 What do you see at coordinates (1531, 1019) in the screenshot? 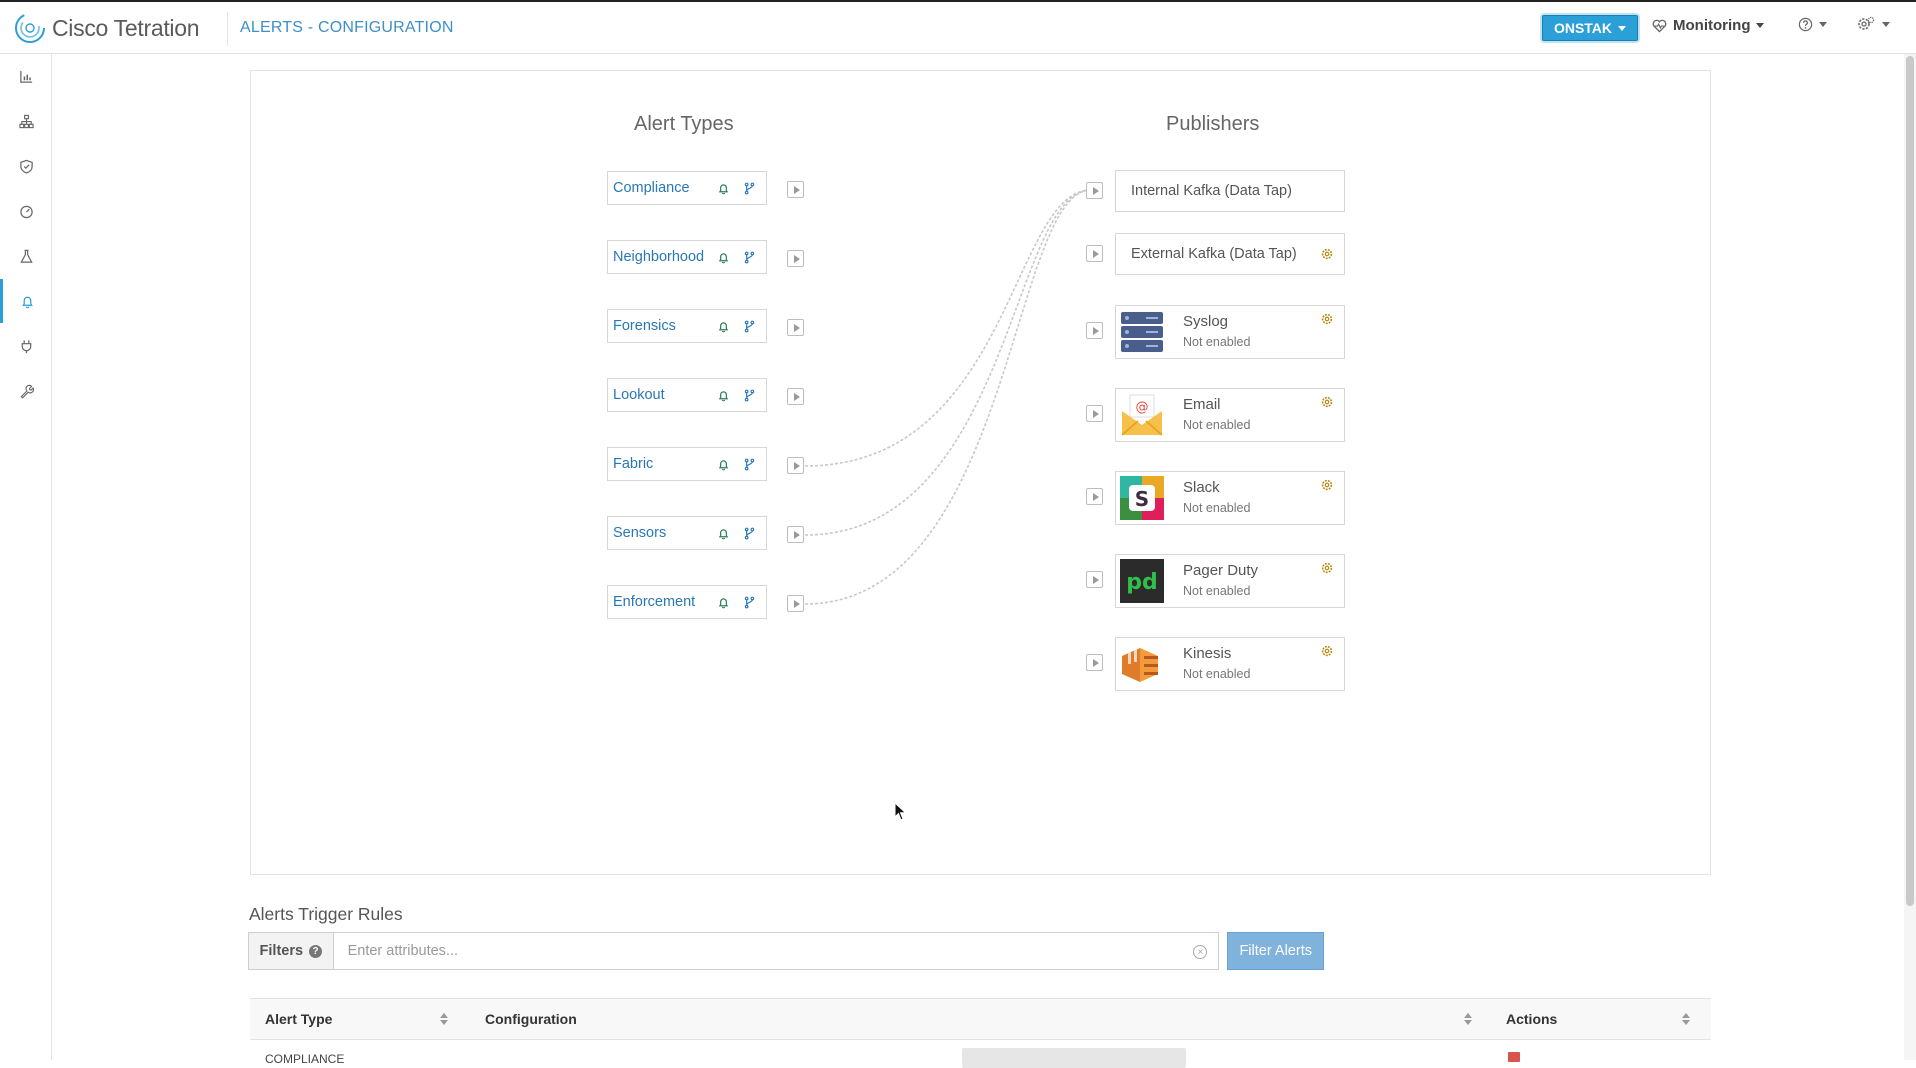
I see `column-header-actions: Actions` at bounding box center [1531, 1019].